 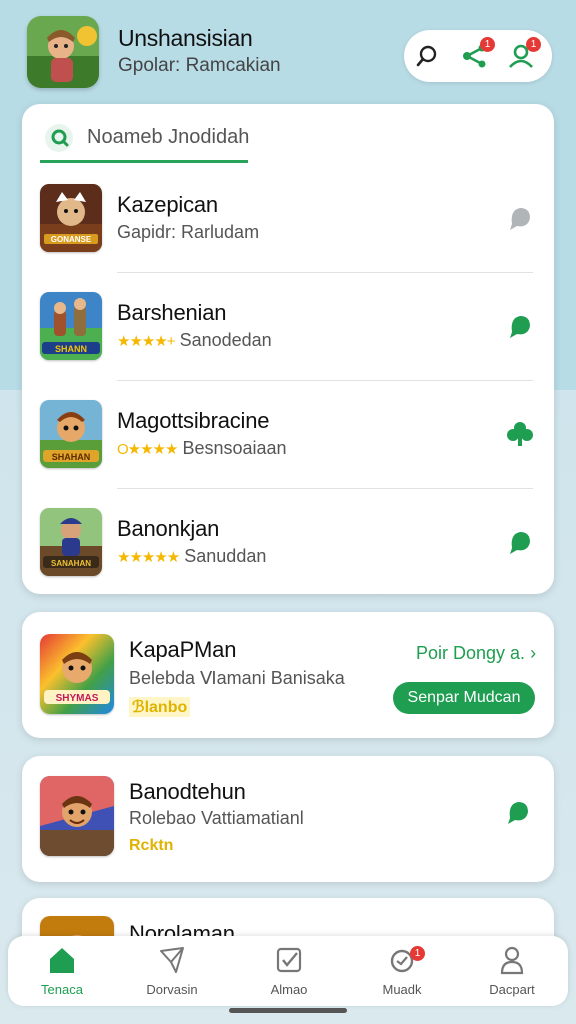 I want to click on featured-tag: Rcktn, so click(x=151, y=845).